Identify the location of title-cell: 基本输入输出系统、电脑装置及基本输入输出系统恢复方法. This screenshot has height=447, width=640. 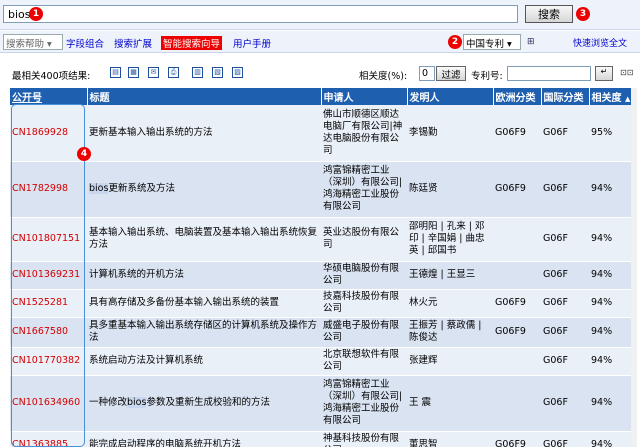
(204, 239).